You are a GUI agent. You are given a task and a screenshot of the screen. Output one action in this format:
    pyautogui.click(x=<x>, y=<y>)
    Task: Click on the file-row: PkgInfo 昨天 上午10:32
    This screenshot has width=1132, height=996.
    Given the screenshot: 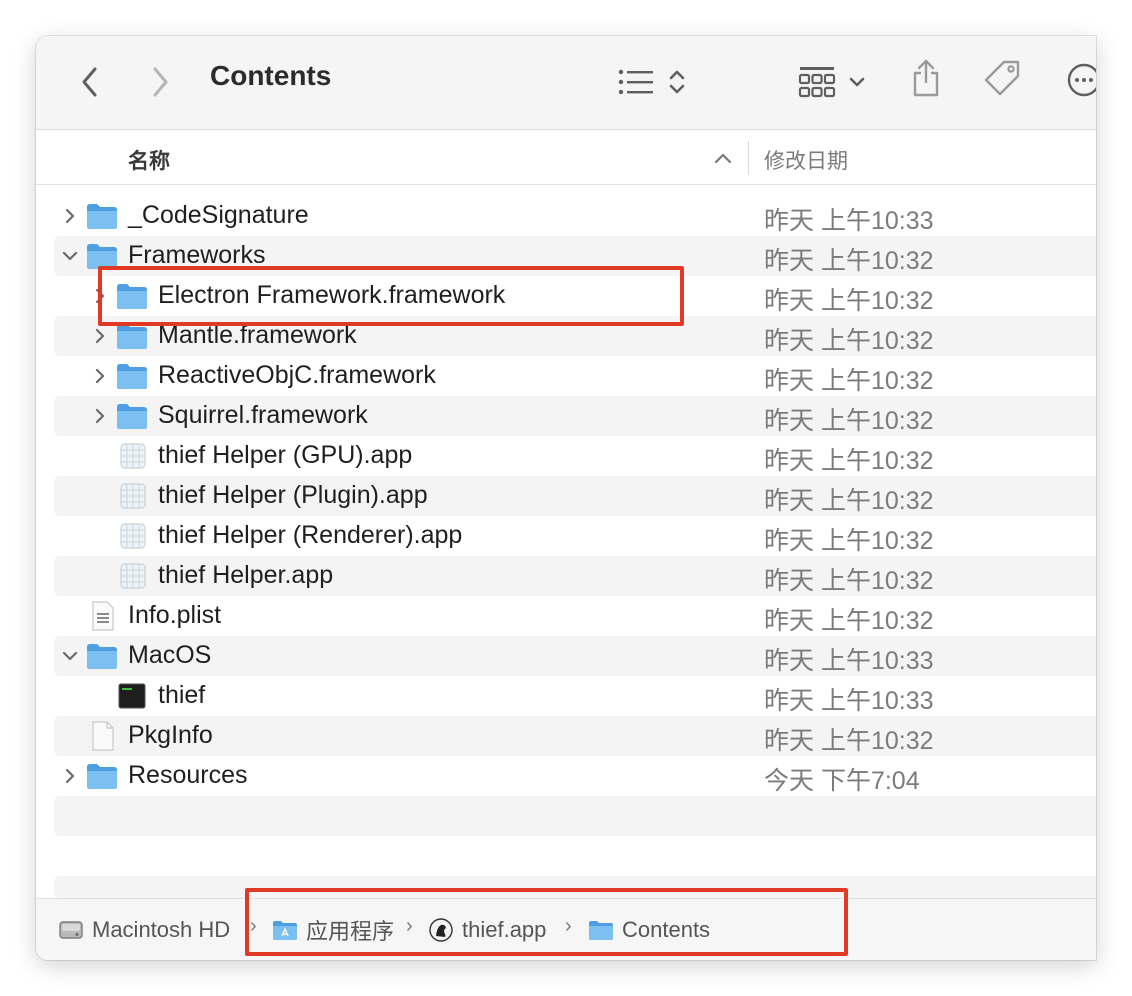 What is the action you would take?
    pyautogui.click(x=575, y=736)
    